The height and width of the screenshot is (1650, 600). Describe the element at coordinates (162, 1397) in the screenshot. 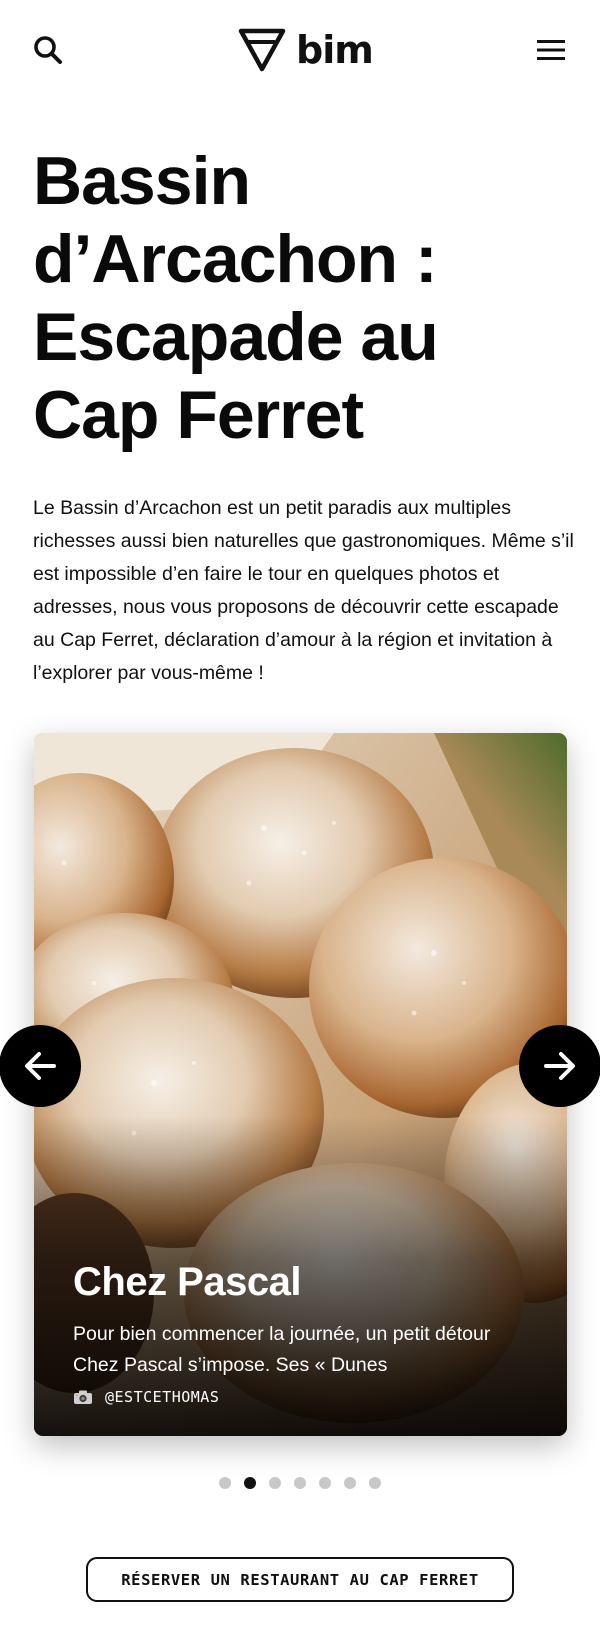

I see `photo-credit-handle: @ESTCETHOMAS` at that location.